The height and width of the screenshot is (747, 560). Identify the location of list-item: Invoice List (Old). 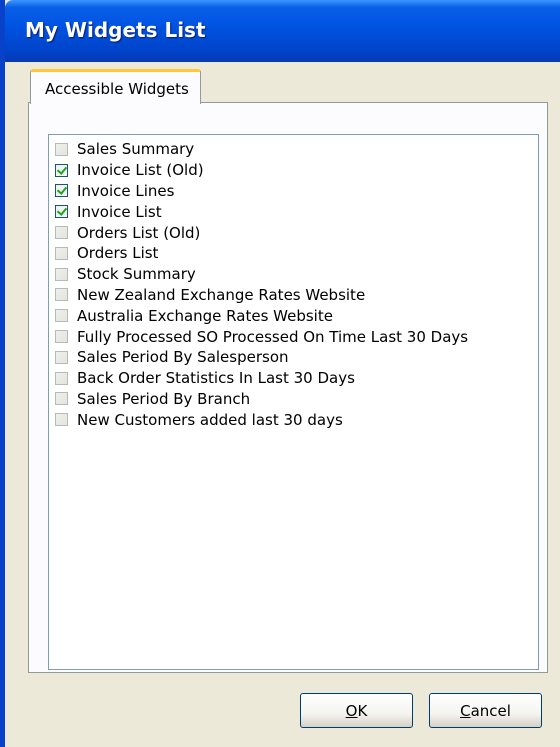
(261, 170).